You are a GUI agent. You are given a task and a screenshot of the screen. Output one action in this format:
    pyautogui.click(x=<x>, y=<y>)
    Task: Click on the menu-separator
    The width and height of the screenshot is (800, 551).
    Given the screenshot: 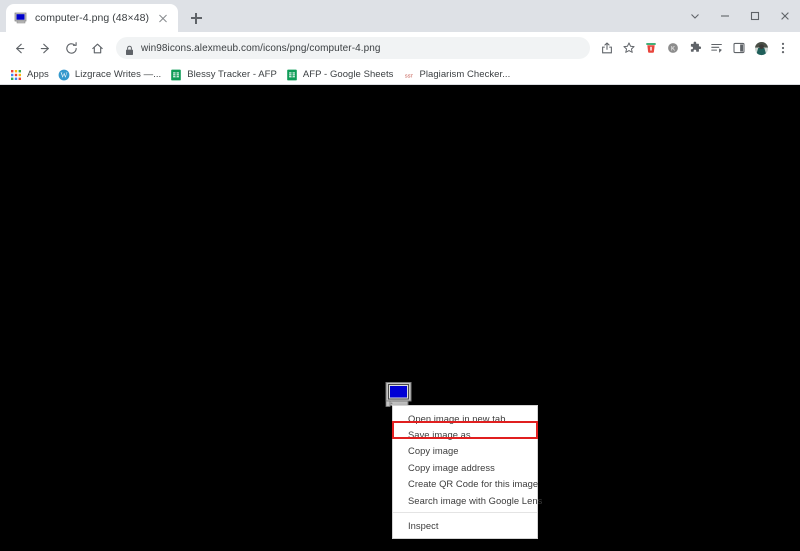 What is the action you would take?
    pyautogui.click(x=465, y=513)
    